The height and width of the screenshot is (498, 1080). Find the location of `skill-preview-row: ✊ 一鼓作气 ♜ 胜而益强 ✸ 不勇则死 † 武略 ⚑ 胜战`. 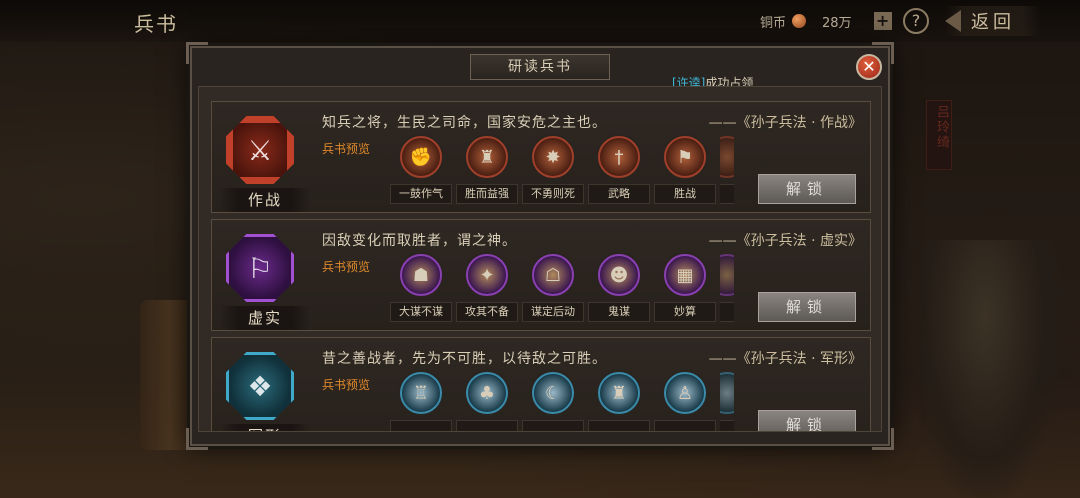

skill-preview-row: ✊ 一鼓作气 ♜ 胜而益强 ✸ 不勇则死 † 武略 ⚑ 胜战 is located at coordinates (562, 170).